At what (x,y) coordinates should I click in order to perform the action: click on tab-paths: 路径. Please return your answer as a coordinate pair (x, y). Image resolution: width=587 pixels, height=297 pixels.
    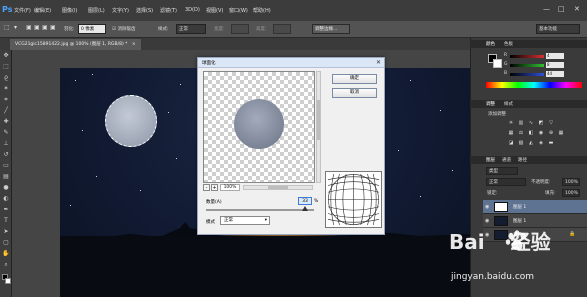
    Looking at the image, I should click on (522, 160).